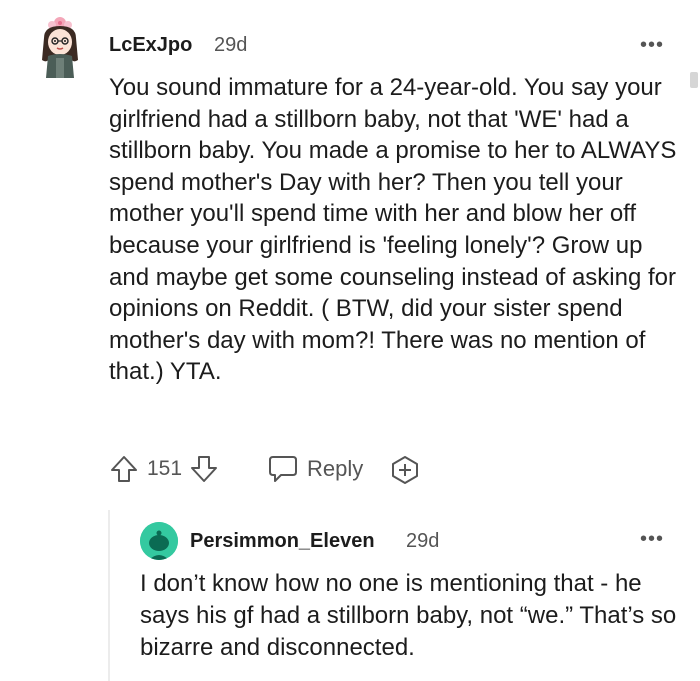 The image size is (700, 681). I want to click on more-options-button: •••, so click(652, 45).